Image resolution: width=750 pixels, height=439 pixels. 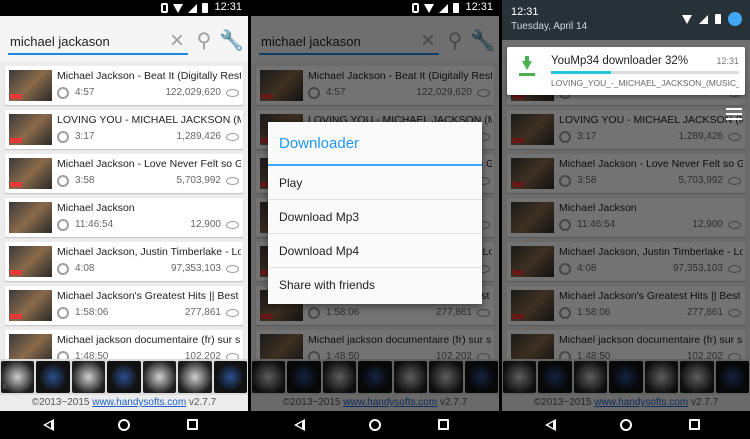 What do you see at coordinates (712, 19) in the screenshot?
I see `quick-icons` at bounding box center [712, 19].